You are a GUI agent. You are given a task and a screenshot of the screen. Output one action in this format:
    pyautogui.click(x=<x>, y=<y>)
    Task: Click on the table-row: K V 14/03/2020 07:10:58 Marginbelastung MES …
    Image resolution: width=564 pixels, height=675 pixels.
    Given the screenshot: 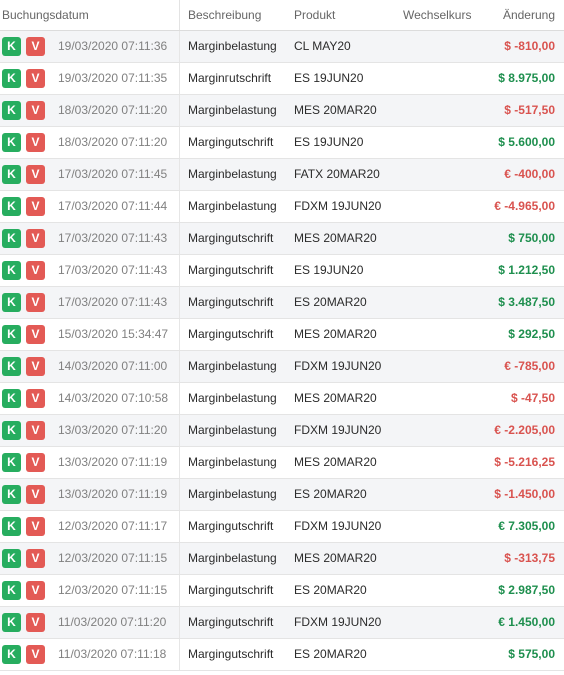 What is the action you would take?
    pyautogui.click(x=282, y=399)
    